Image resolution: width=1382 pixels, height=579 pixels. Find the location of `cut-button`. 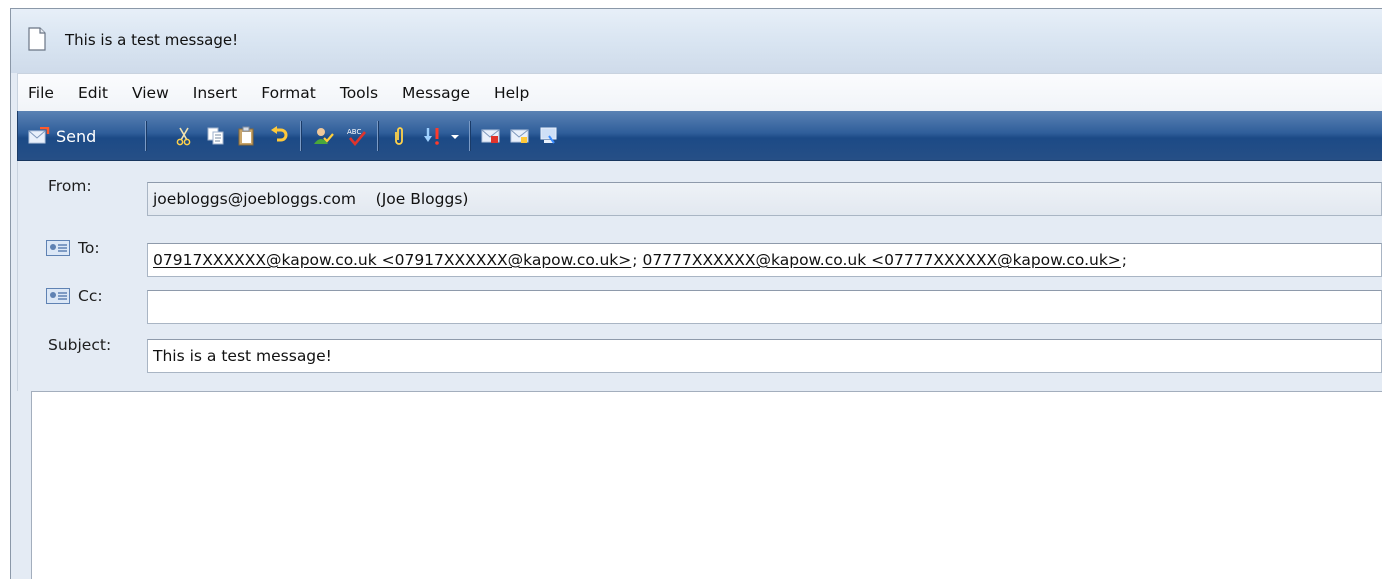

cut-button is located at coordinates (184, 136).